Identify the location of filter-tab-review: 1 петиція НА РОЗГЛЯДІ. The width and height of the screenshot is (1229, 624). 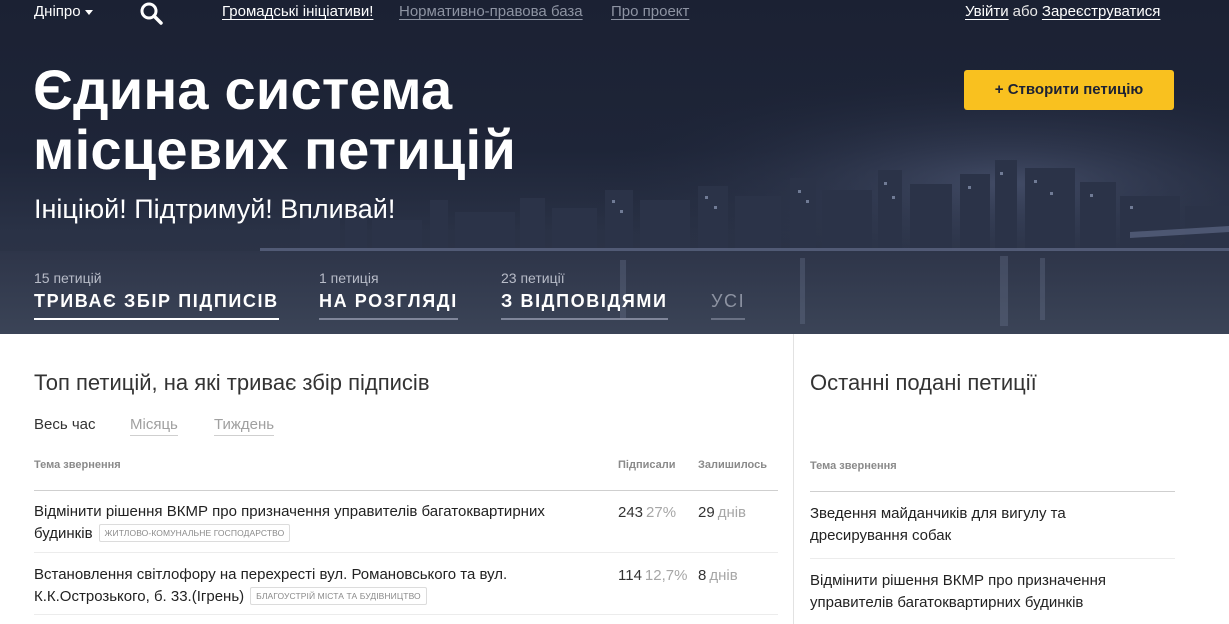
(388, 295).